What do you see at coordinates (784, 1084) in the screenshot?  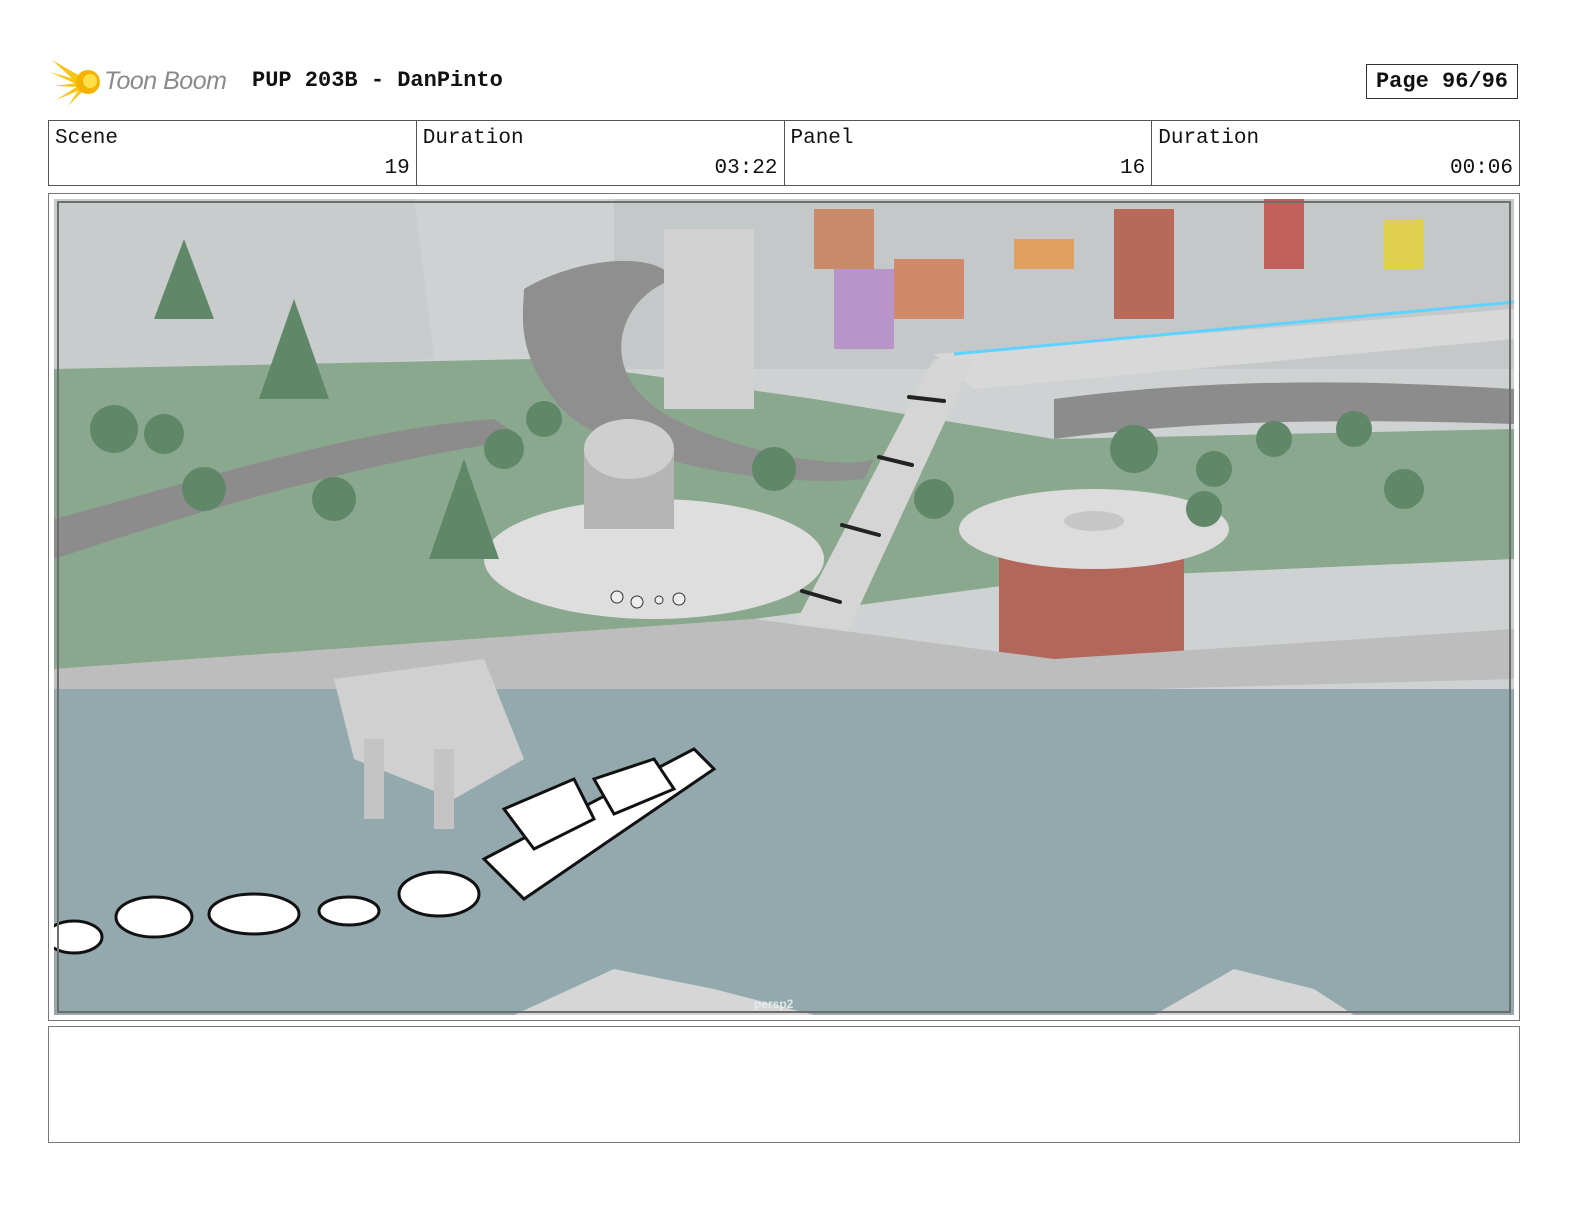 I see `notes-box` at bounding box center [784, 1084].